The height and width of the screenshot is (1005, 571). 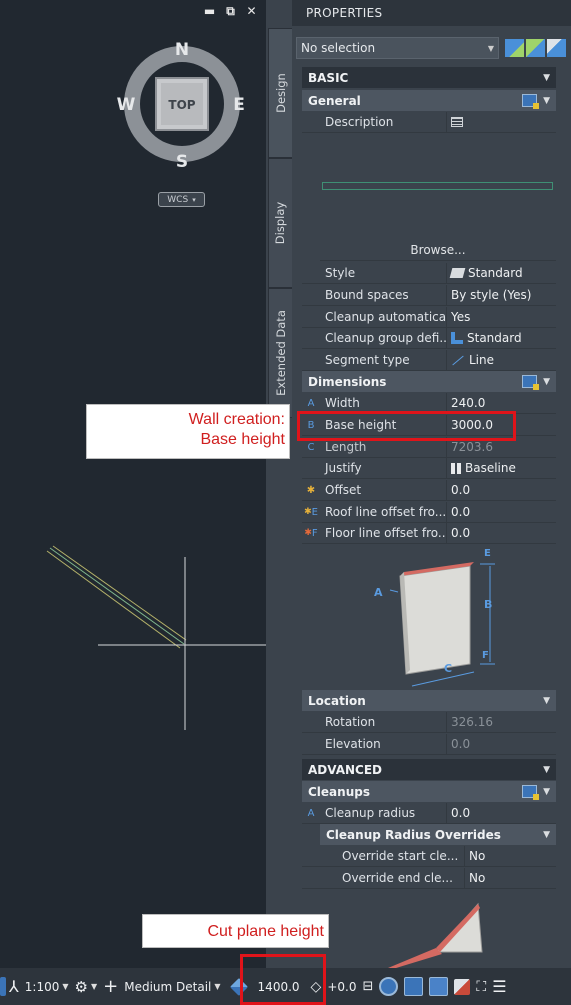 I want to click on subsection-cleanups: Cleanups ▼, so click(x=429, y=791).